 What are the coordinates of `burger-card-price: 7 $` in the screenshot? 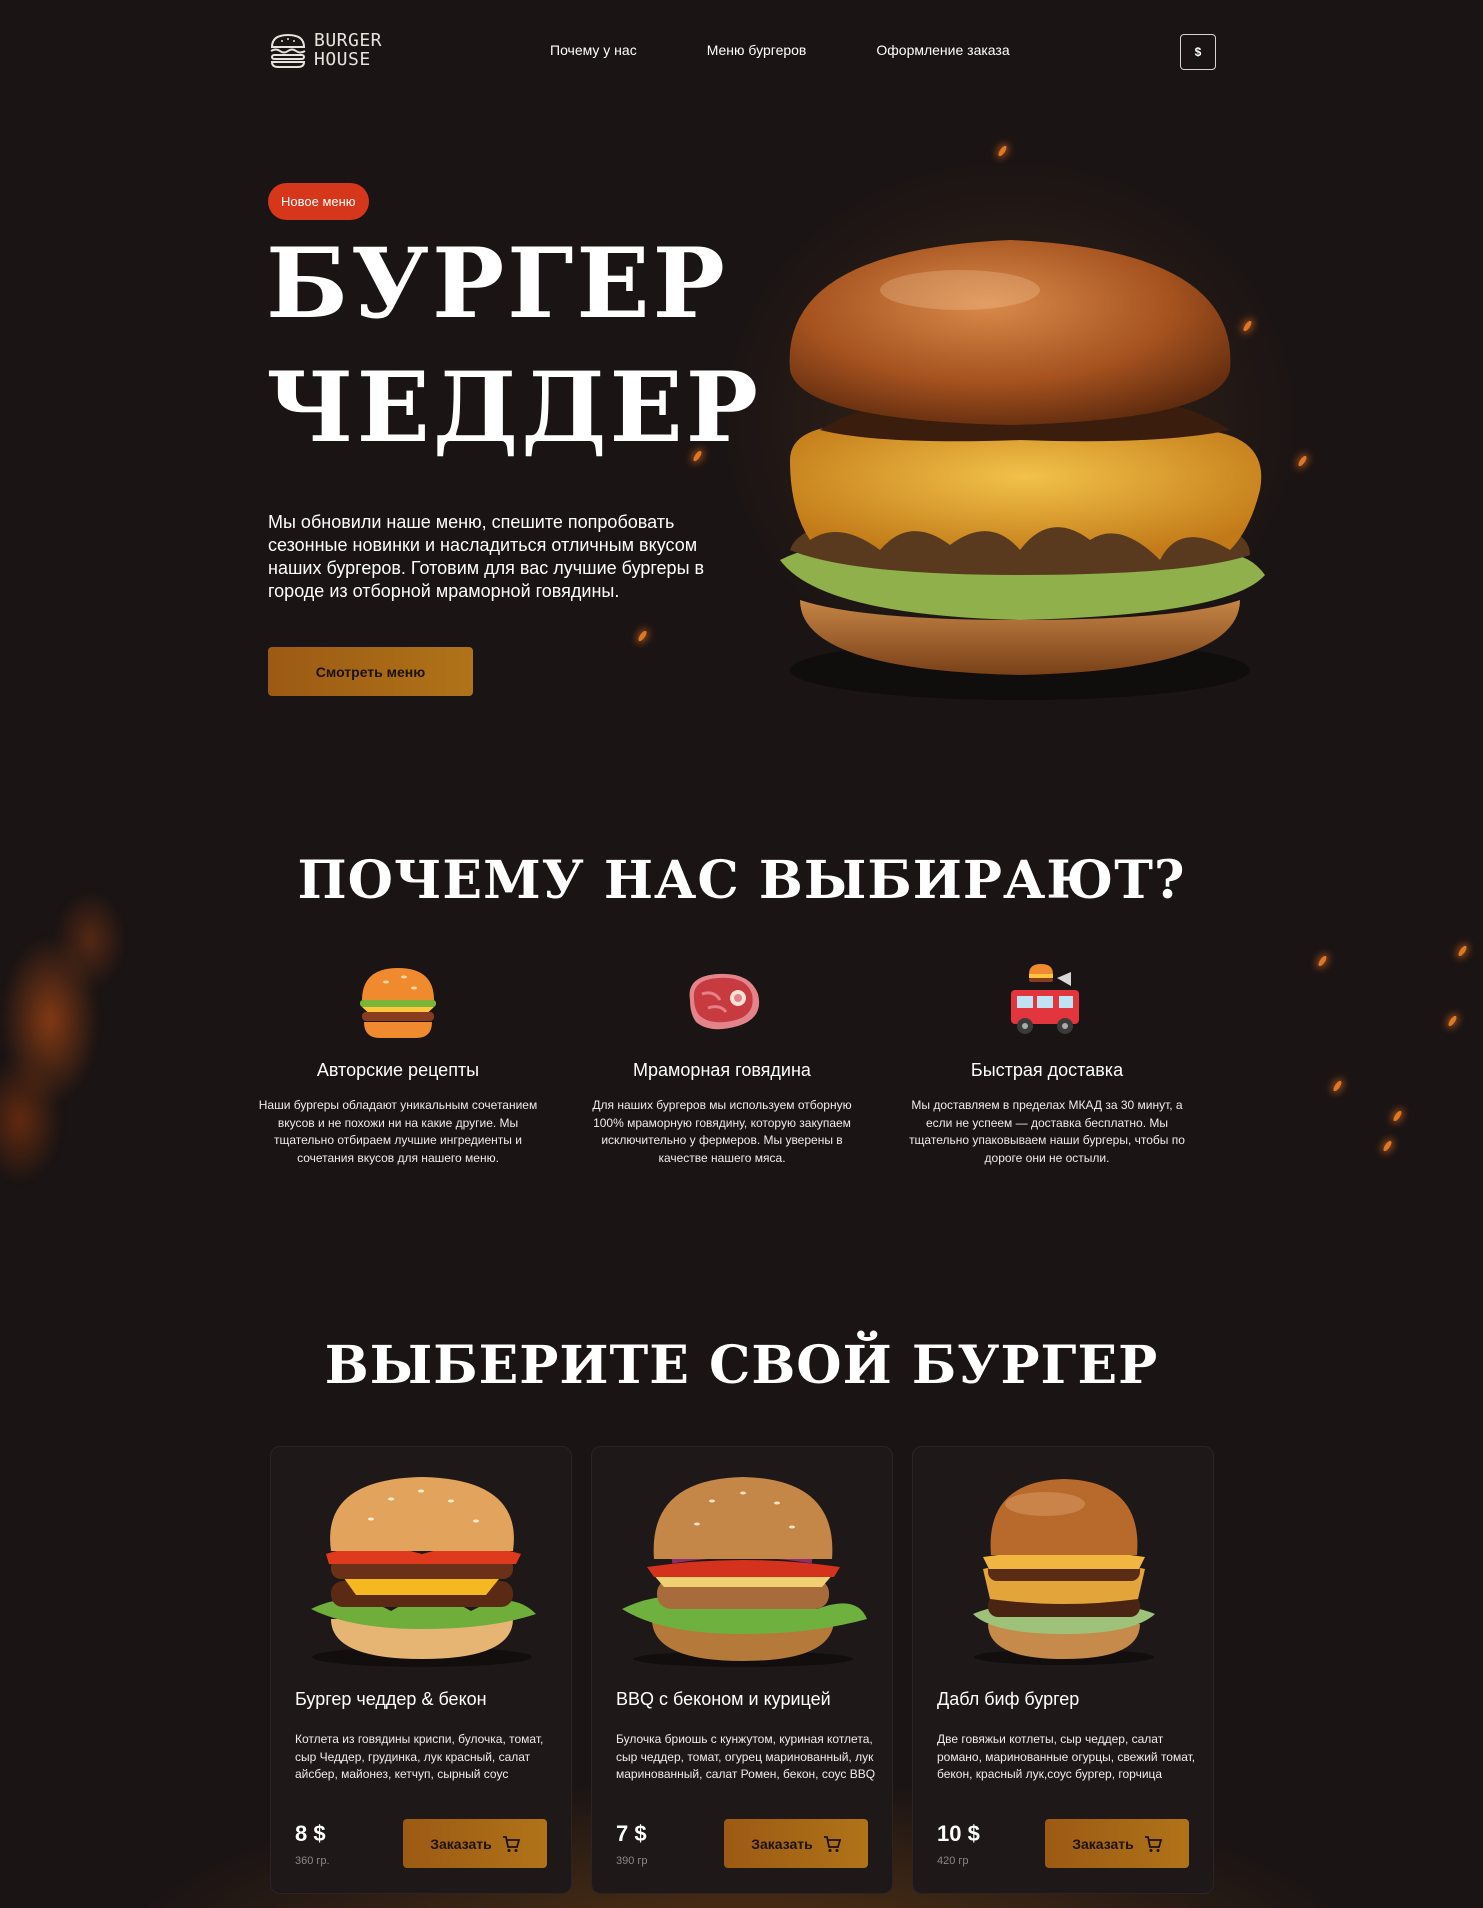 It's located at (631, 1833).